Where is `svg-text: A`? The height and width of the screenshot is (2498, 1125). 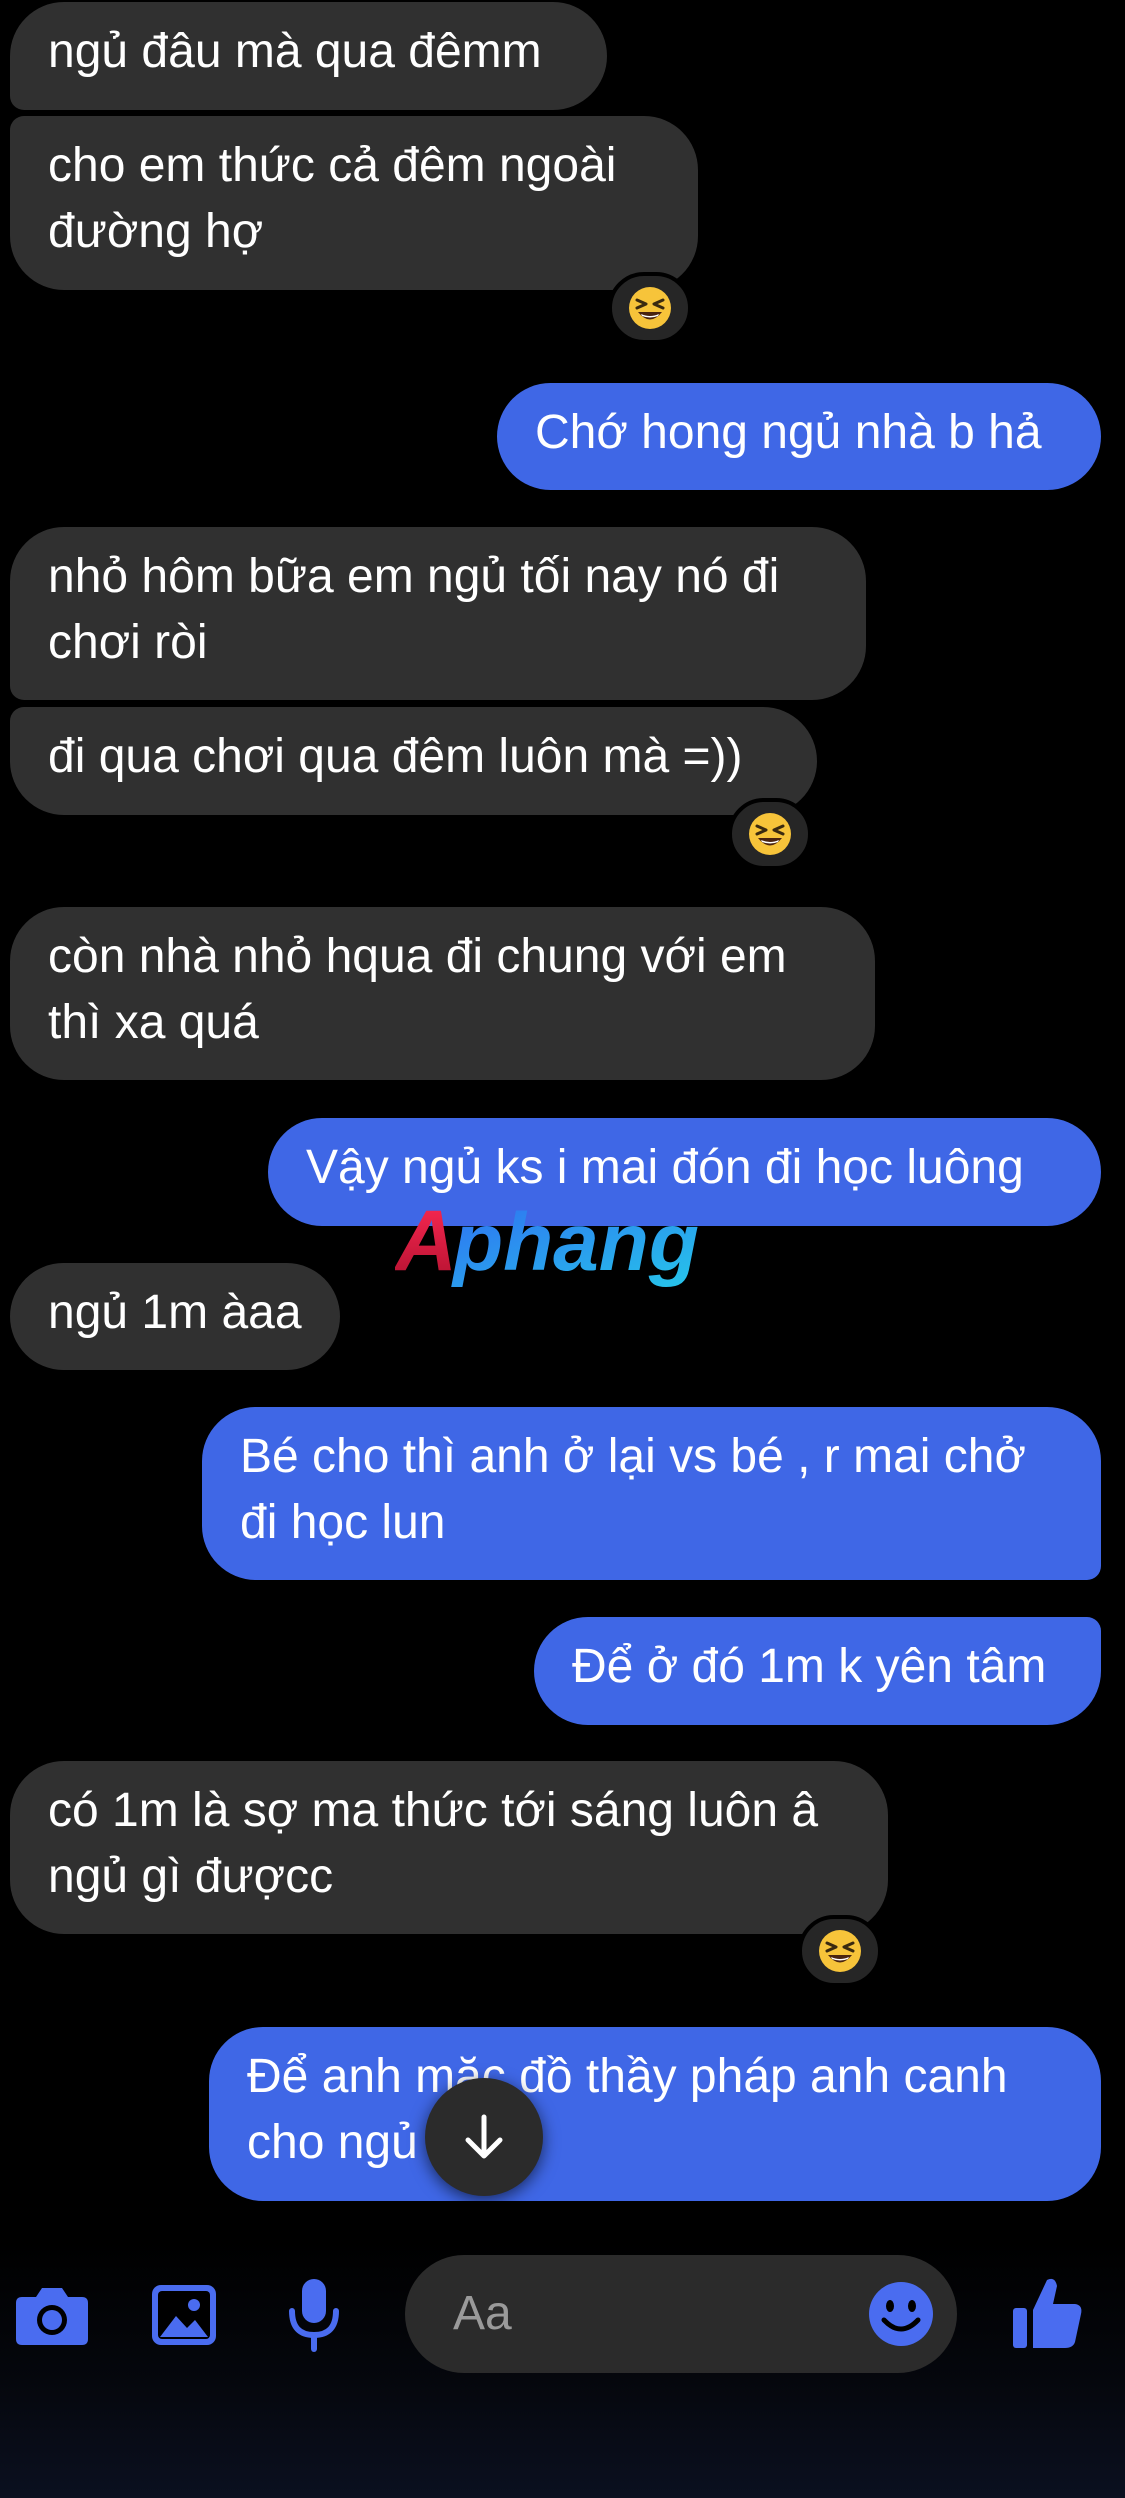
svg-text: A is located at coordinates (426, 1242).